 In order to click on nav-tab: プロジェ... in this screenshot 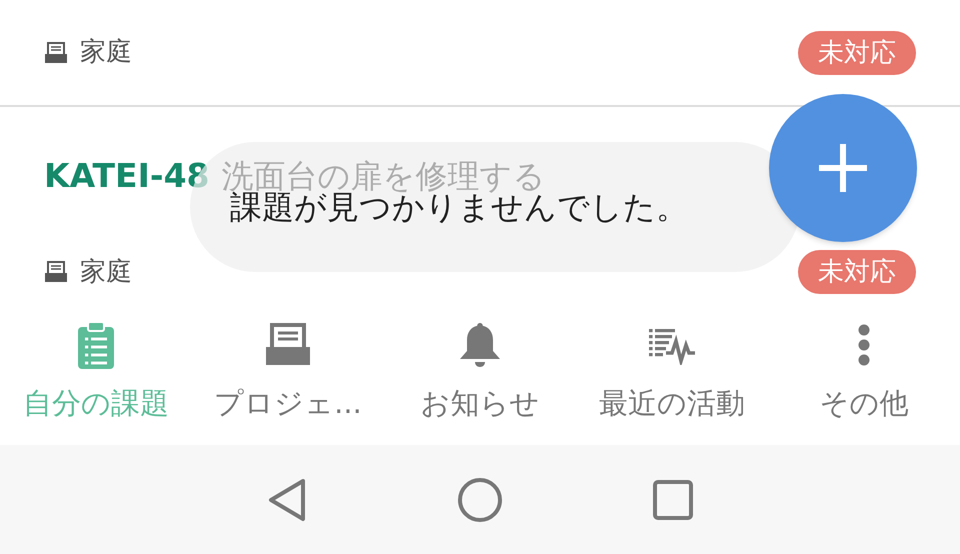, I will do `click(288, 373)`.